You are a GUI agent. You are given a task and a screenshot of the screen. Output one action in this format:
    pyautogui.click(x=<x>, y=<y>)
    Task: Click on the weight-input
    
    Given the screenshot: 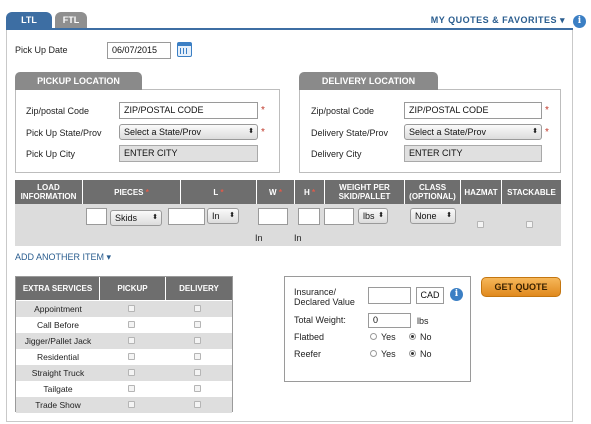 What is the action you would take?
    pyautogui.click(x=339, y=216)
    